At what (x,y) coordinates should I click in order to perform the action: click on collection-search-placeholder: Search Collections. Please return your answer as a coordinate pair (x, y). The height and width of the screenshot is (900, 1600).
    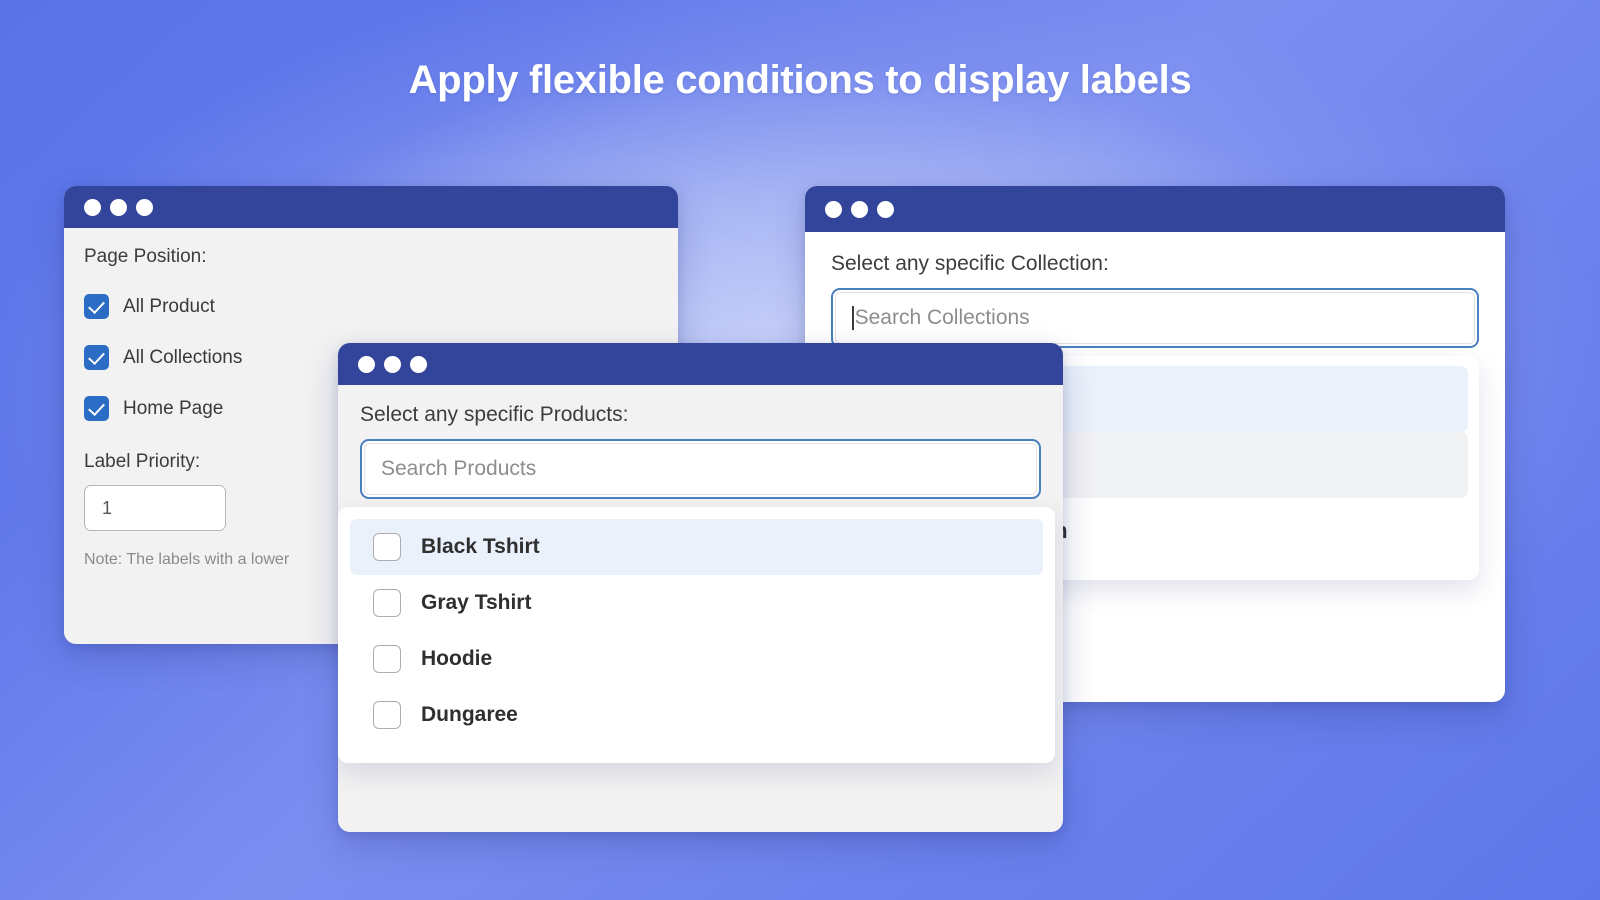
    Looking at the image, I should click on (942, 317).